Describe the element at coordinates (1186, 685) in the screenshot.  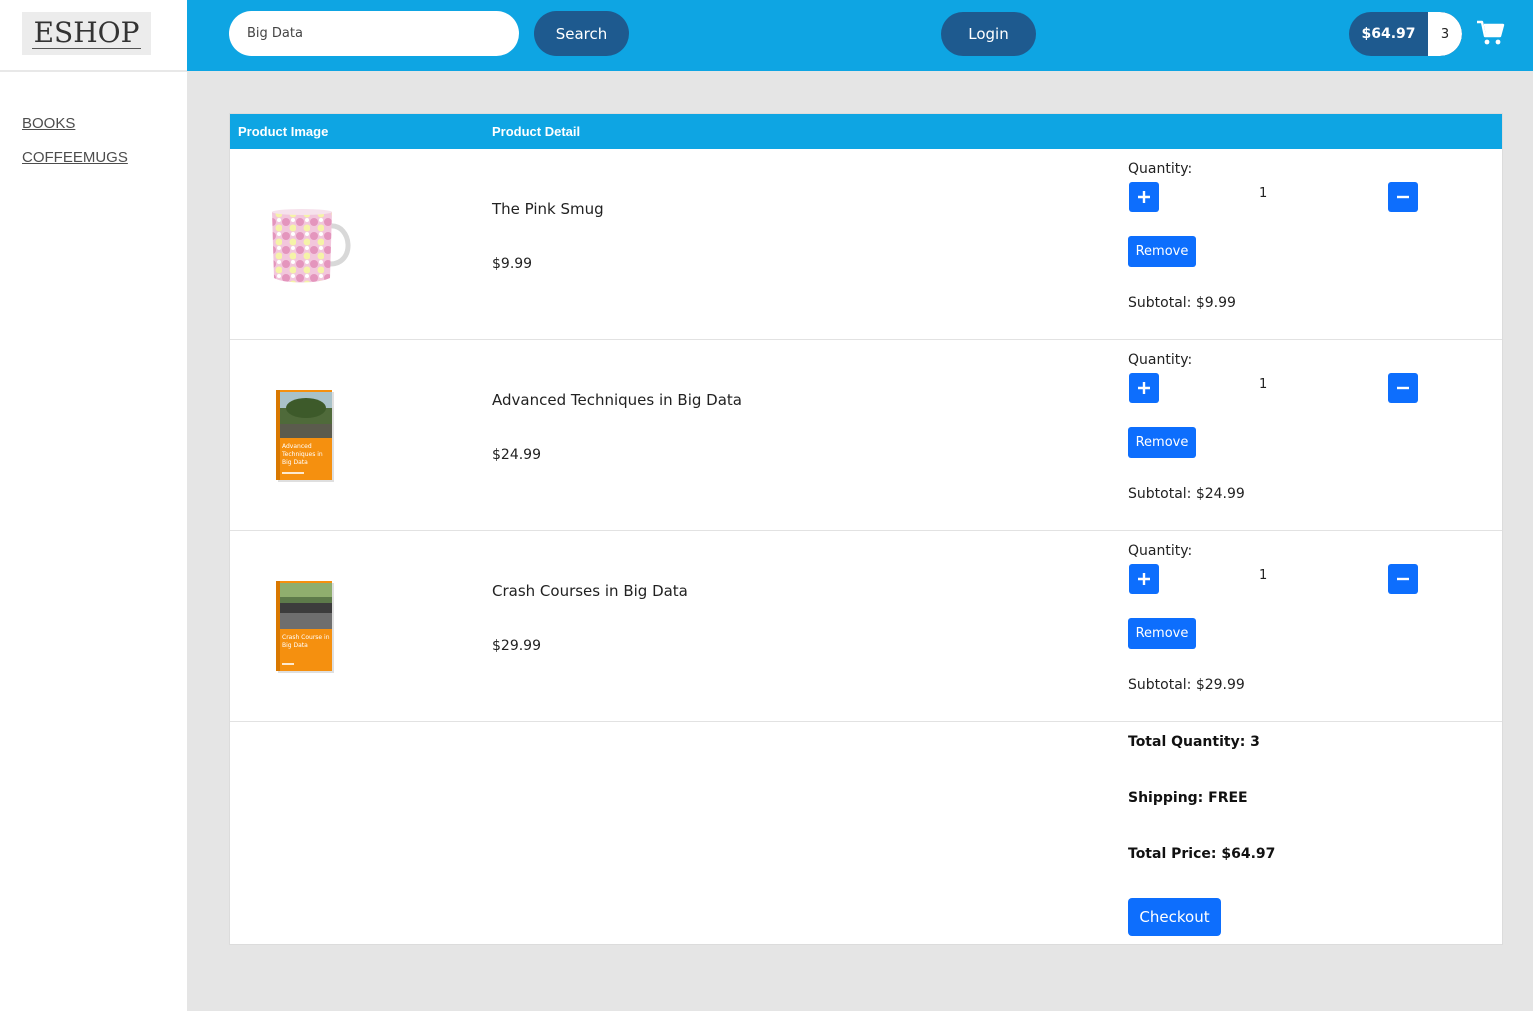
I see `subtotal: Subtotal: $29.99` at that location.